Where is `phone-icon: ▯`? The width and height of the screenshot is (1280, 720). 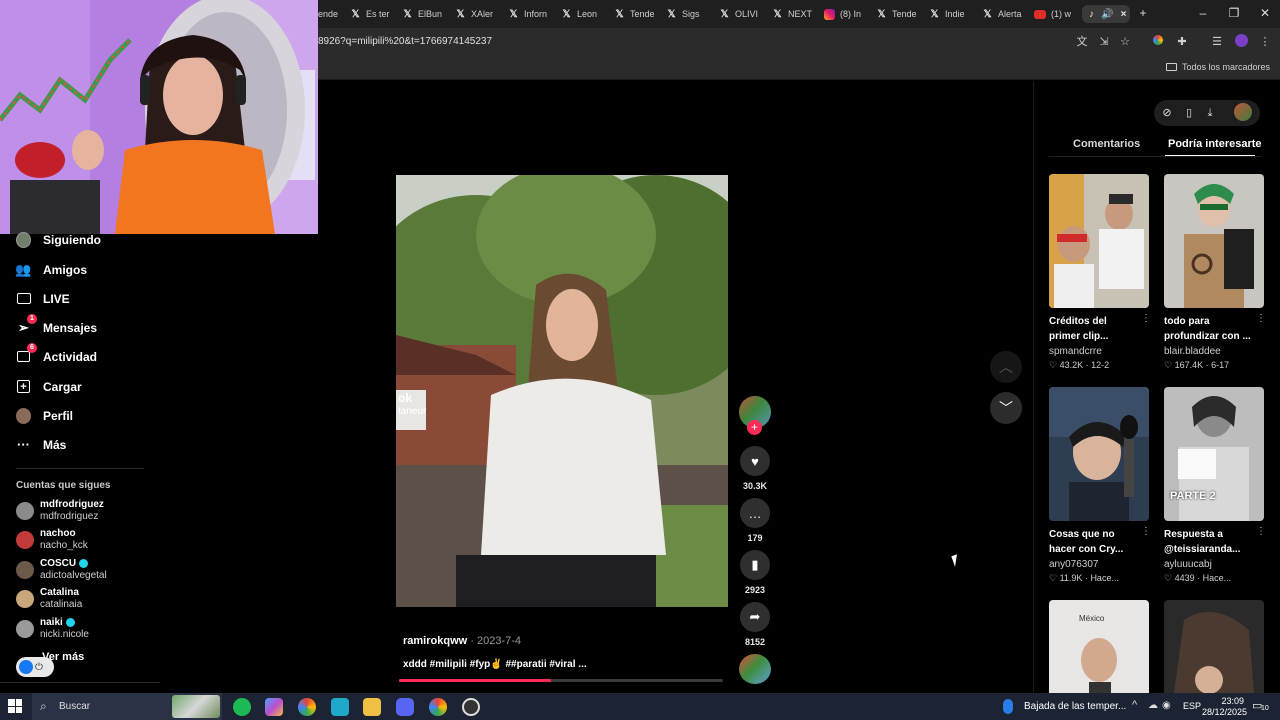 phone-icon: ▯ is located at coordinates (1189, 113).